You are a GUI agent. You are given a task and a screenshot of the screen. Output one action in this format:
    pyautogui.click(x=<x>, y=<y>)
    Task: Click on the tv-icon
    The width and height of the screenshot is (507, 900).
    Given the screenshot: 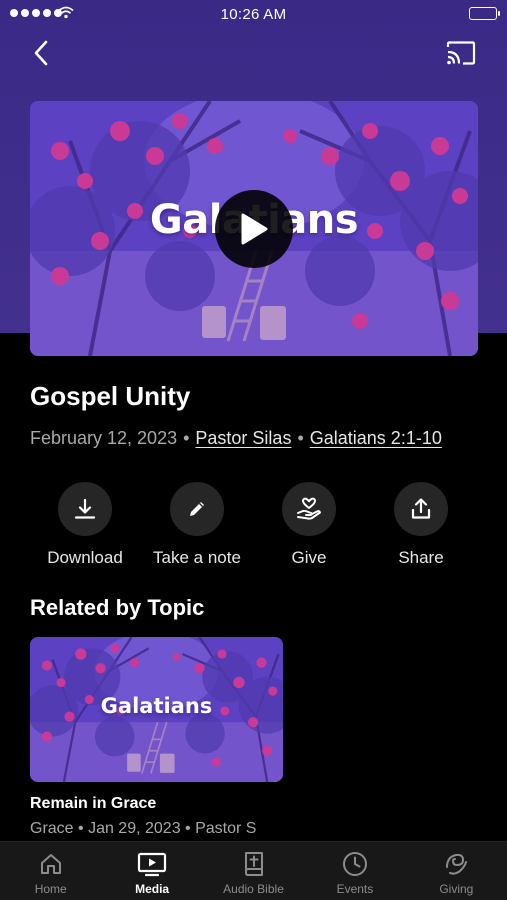 What is the action you would take?
    pyautogui.click(x=152, y=864)
    